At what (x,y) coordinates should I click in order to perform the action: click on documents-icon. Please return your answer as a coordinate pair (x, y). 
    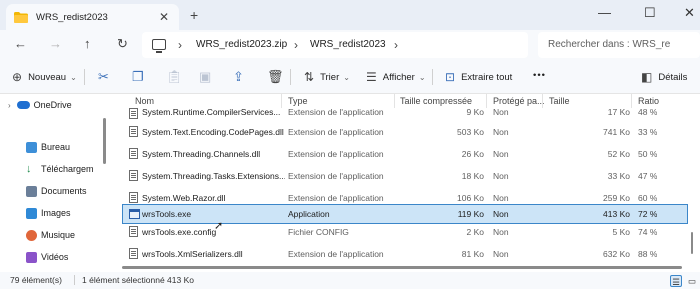
    Looking at the image, I should click on (31, 191).